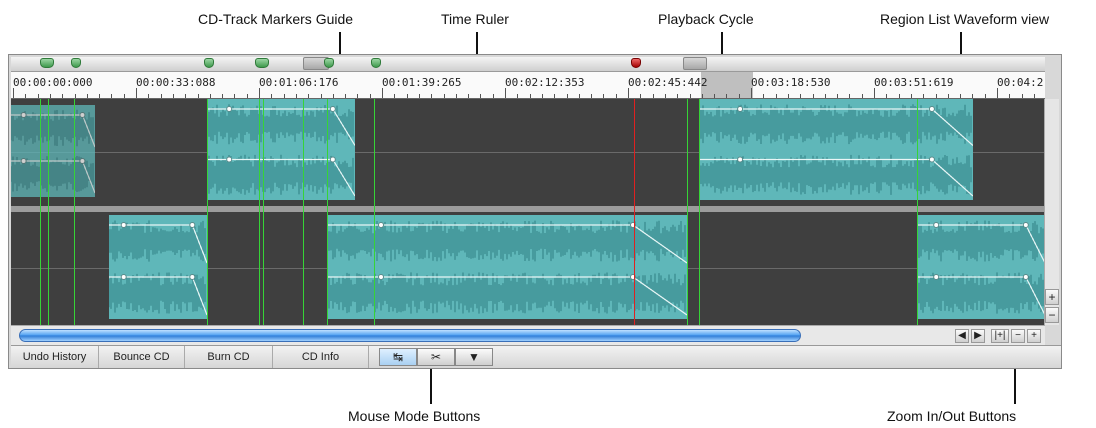 This screenshot has width=1096, height=428. What do you see at coordinates (436, 357) in the screenshot?
I see `scissors-mode-button: ✂` at bounding box center [436, 357].